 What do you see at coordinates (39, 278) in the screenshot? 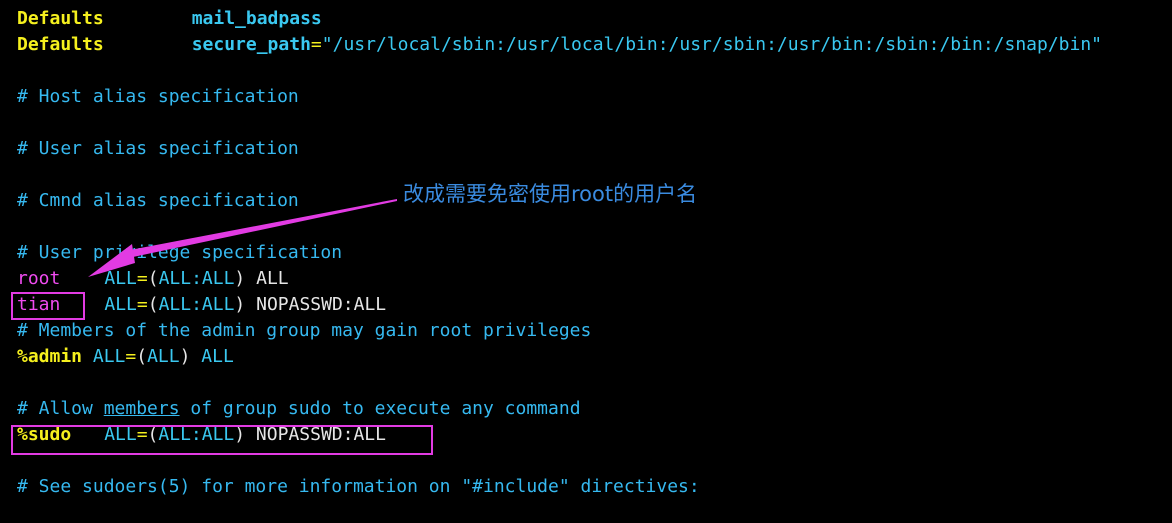
I see `root-user: root` at bounding box center [39, 278].